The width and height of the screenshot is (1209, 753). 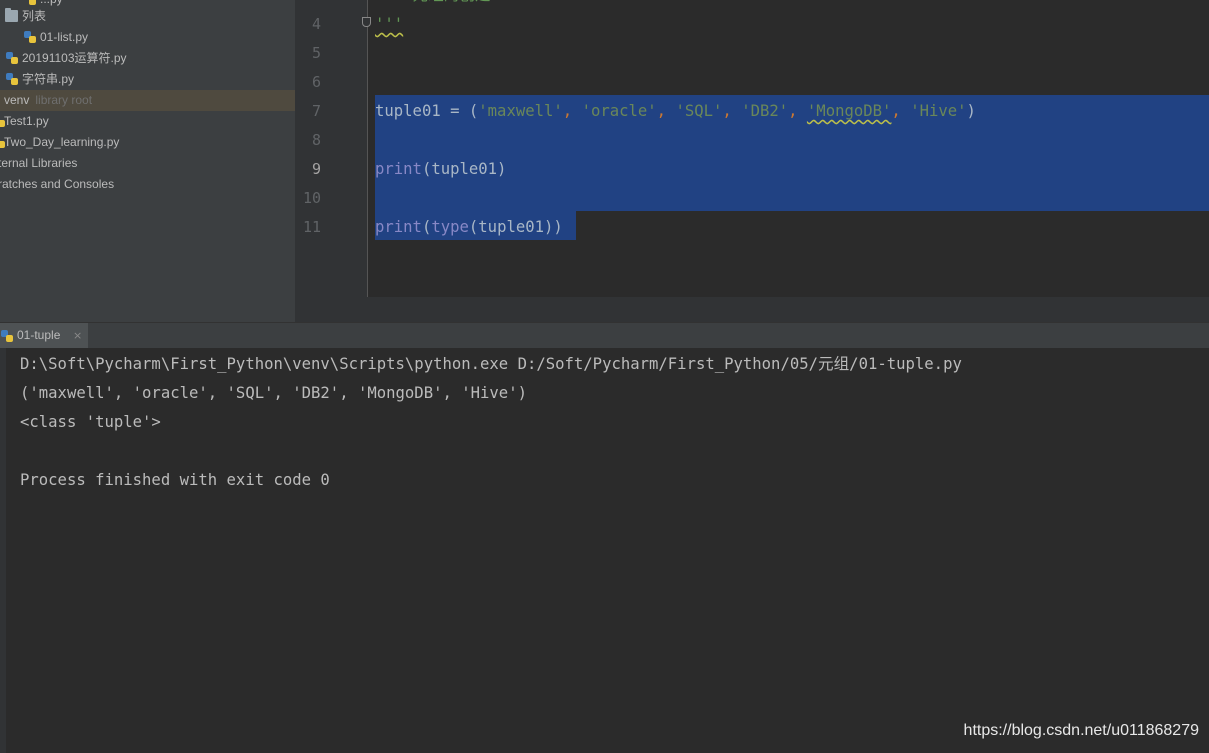 What do you see at coordinates (17, 100) in the screenshot?
I see `tree-item-label: venv` at bounding box center [17, 100].